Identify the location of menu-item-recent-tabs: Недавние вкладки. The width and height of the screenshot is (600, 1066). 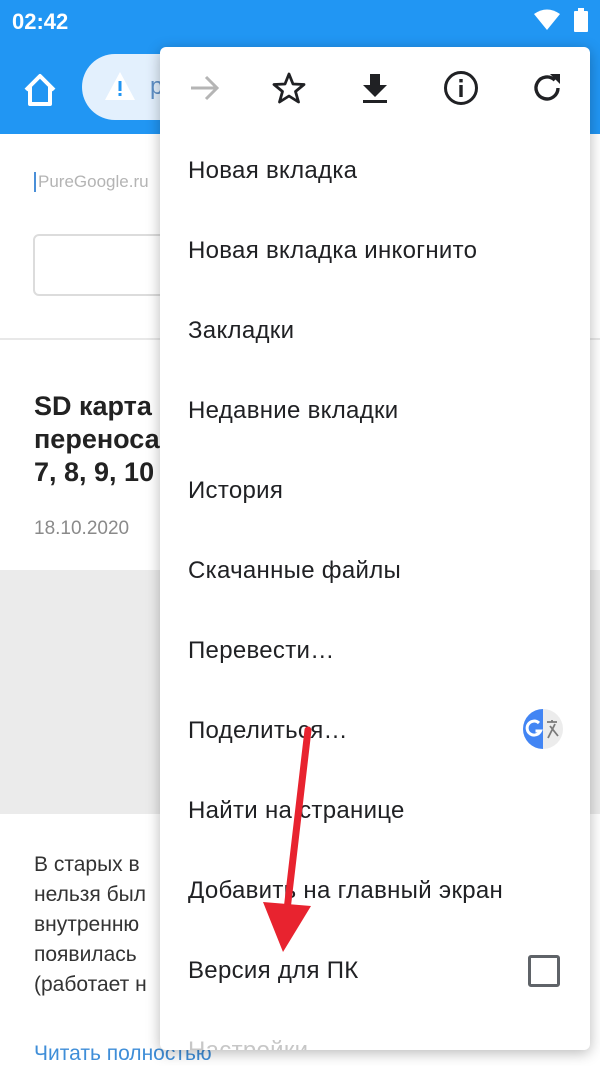
(378, 411).